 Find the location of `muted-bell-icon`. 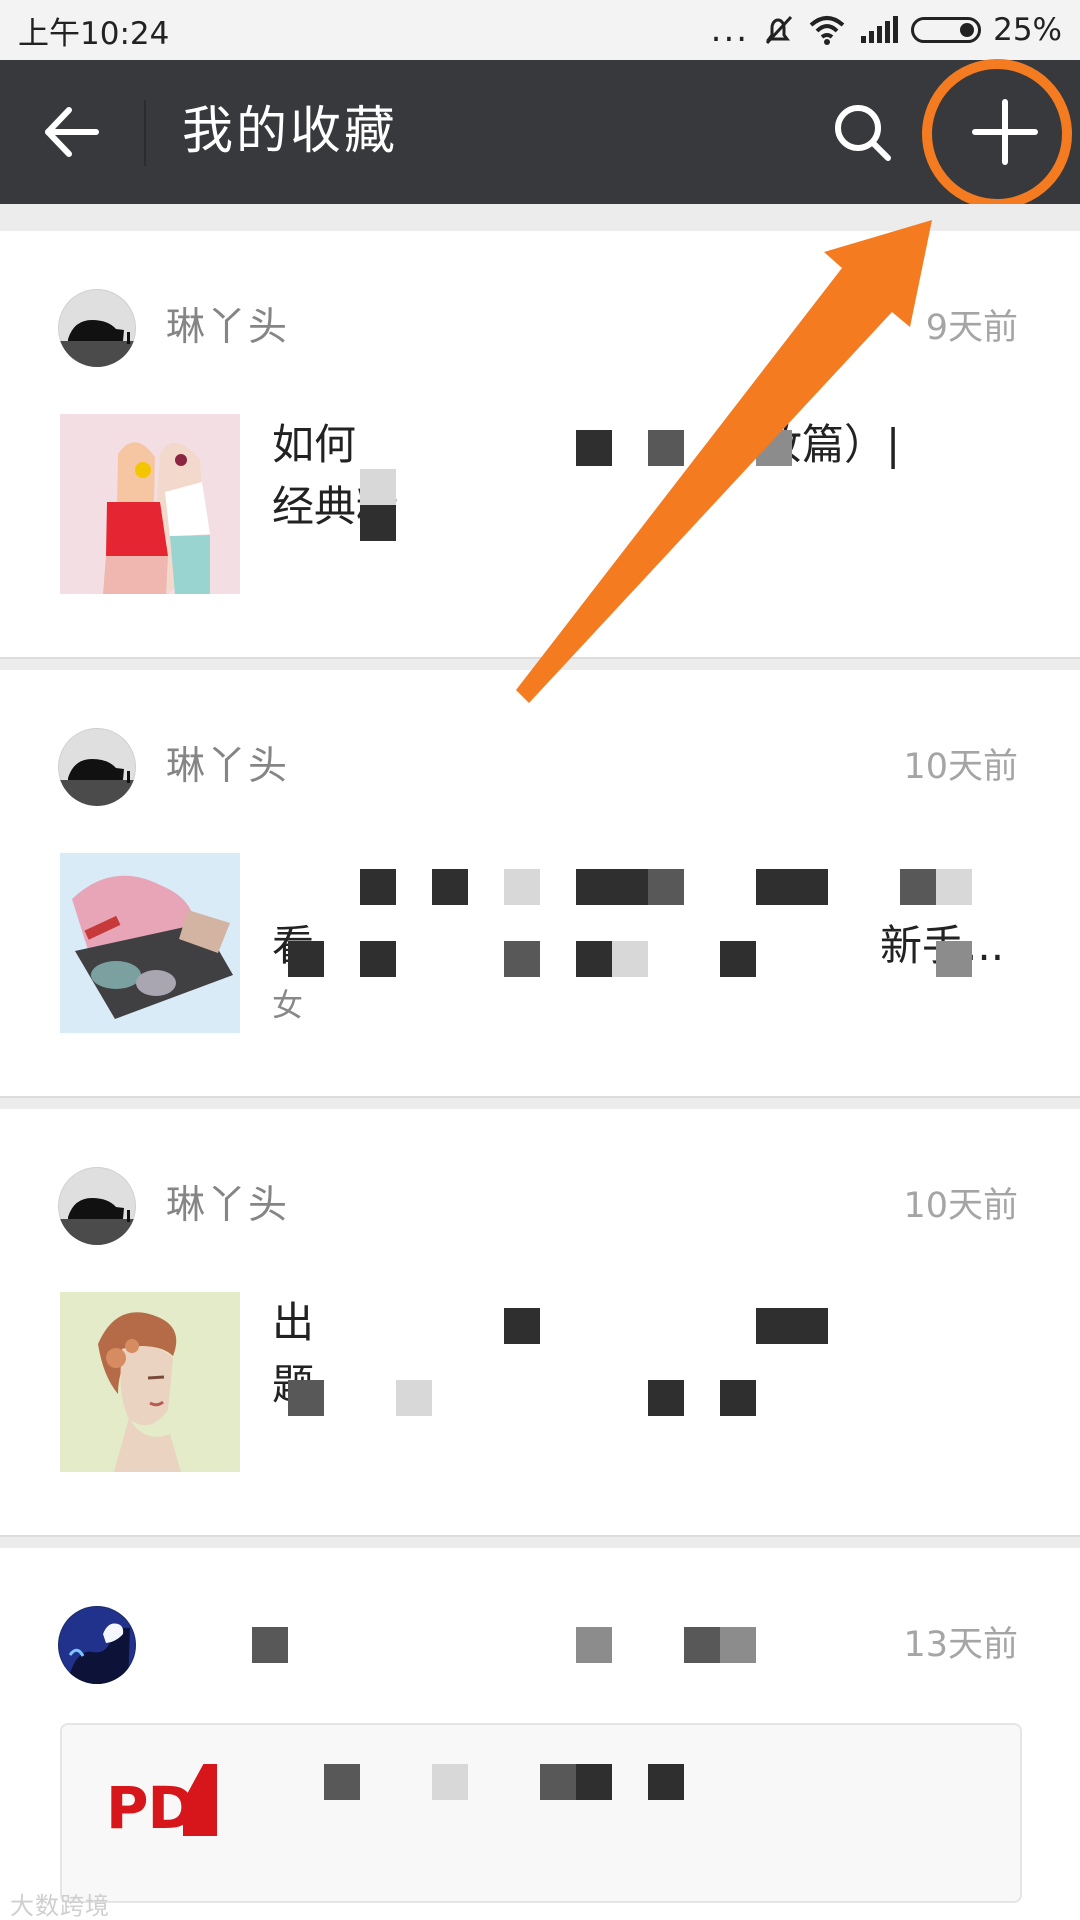

muted-bell-icon is located at coordinates (778, 30).